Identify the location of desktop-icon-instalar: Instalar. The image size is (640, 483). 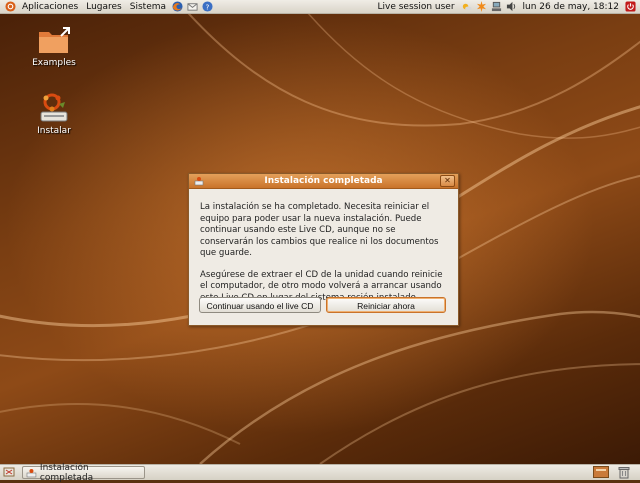
(54, 114).